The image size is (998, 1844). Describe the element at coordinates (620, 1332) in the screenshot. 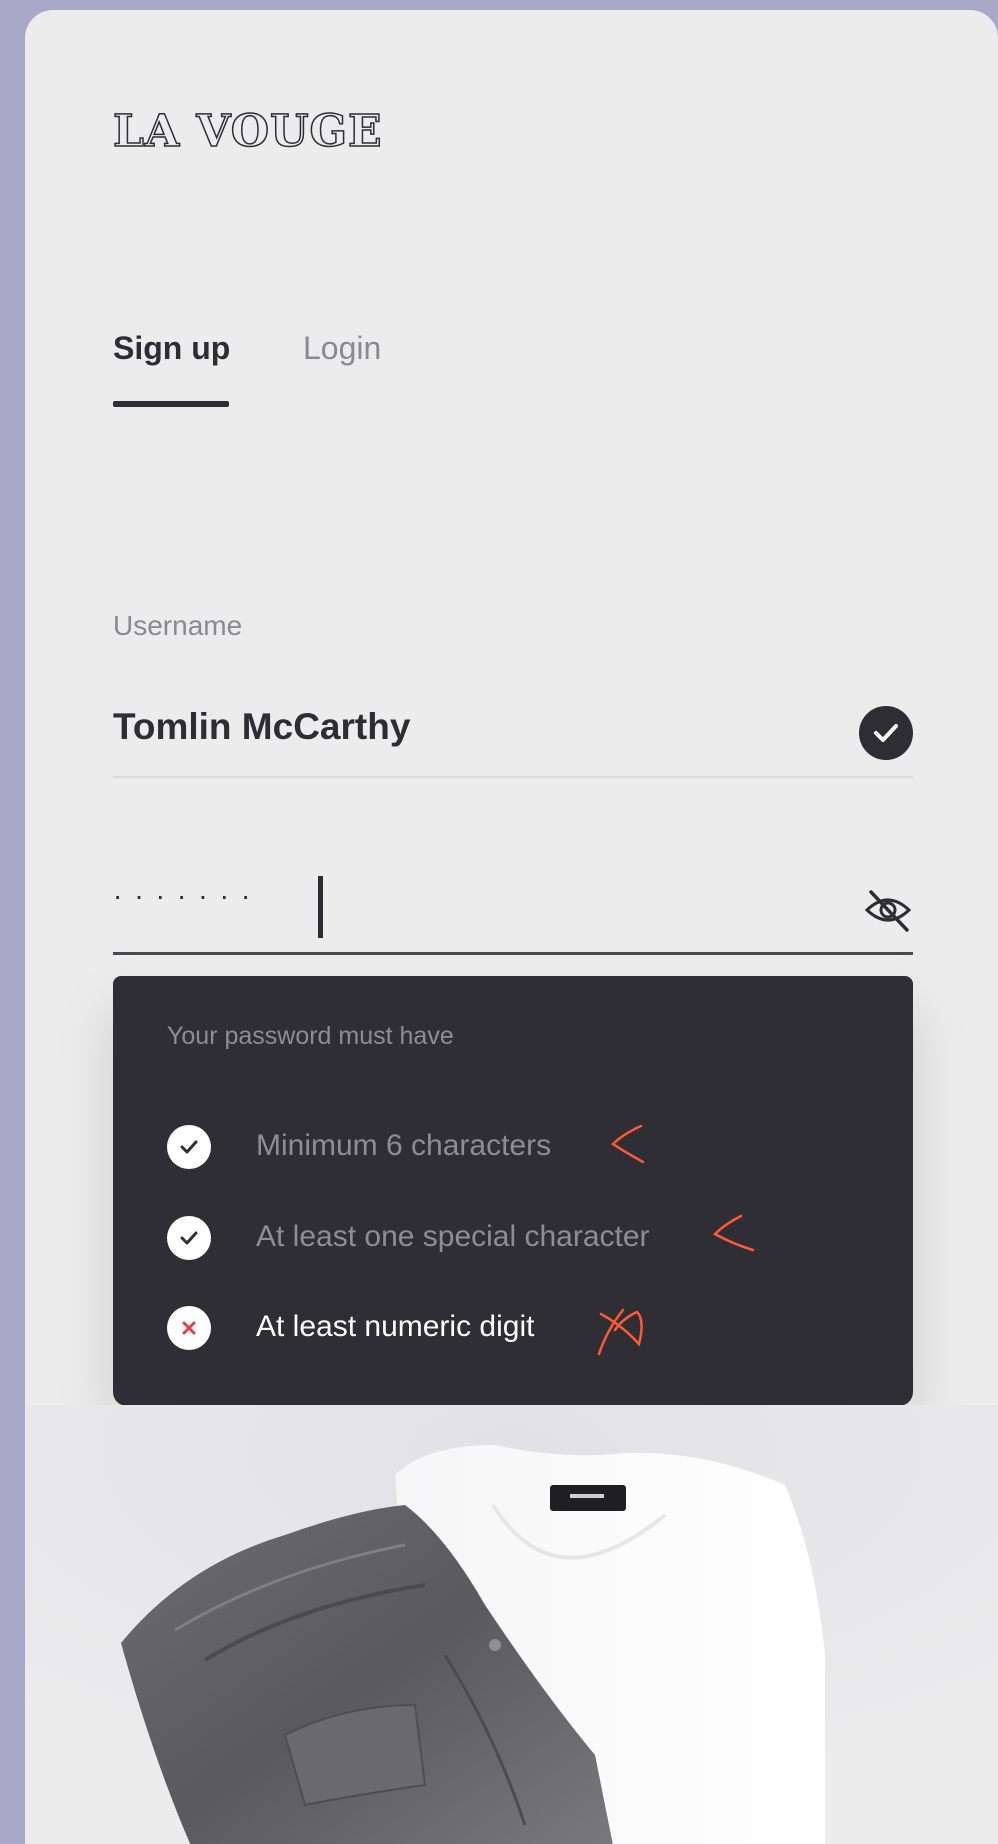

I see `annotation-x-mark` at that location.